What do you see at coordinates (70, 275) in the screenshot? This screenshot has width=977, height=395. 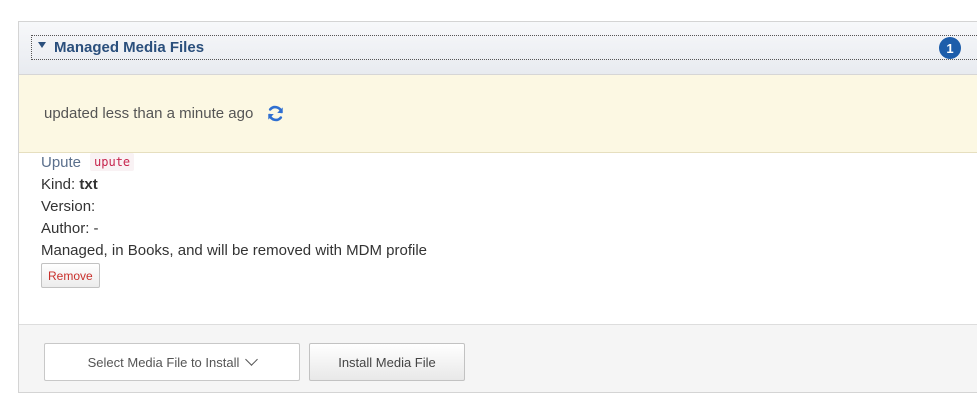 I see `remove-button: Remove` at bounding box center [70, 275].